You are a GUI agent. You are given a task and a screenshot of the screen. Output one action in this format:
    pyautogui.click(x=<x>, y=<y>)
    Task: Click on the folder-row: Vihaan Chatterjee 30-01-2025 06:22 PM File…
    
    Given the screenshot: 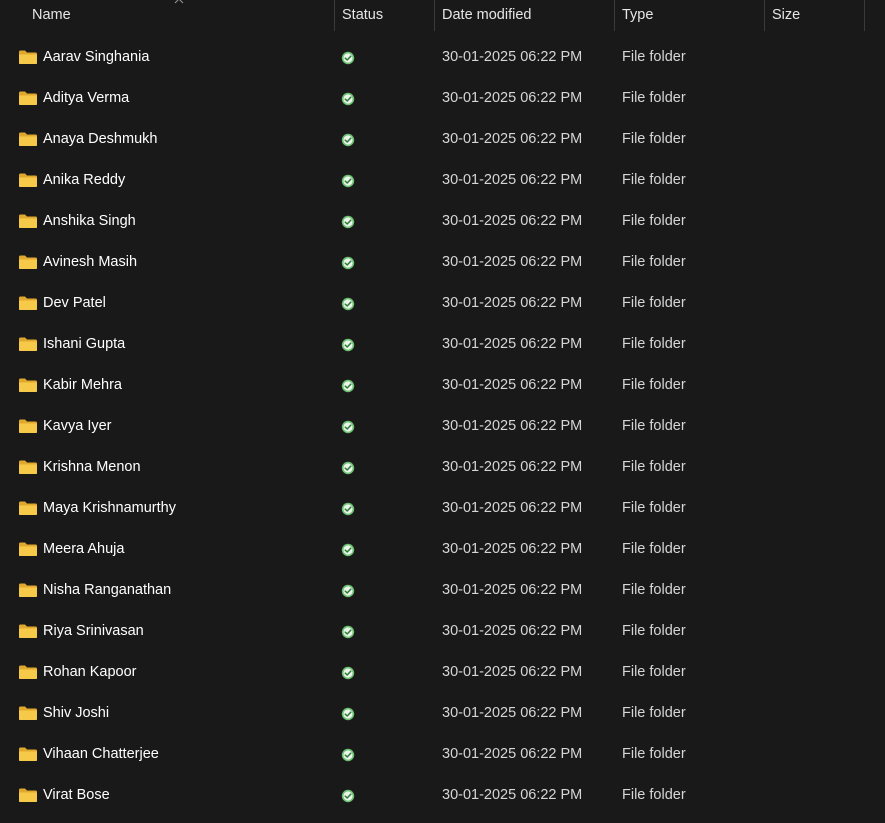 What is the action you would take?
    pyautogui.click(x=442, y=754)
    